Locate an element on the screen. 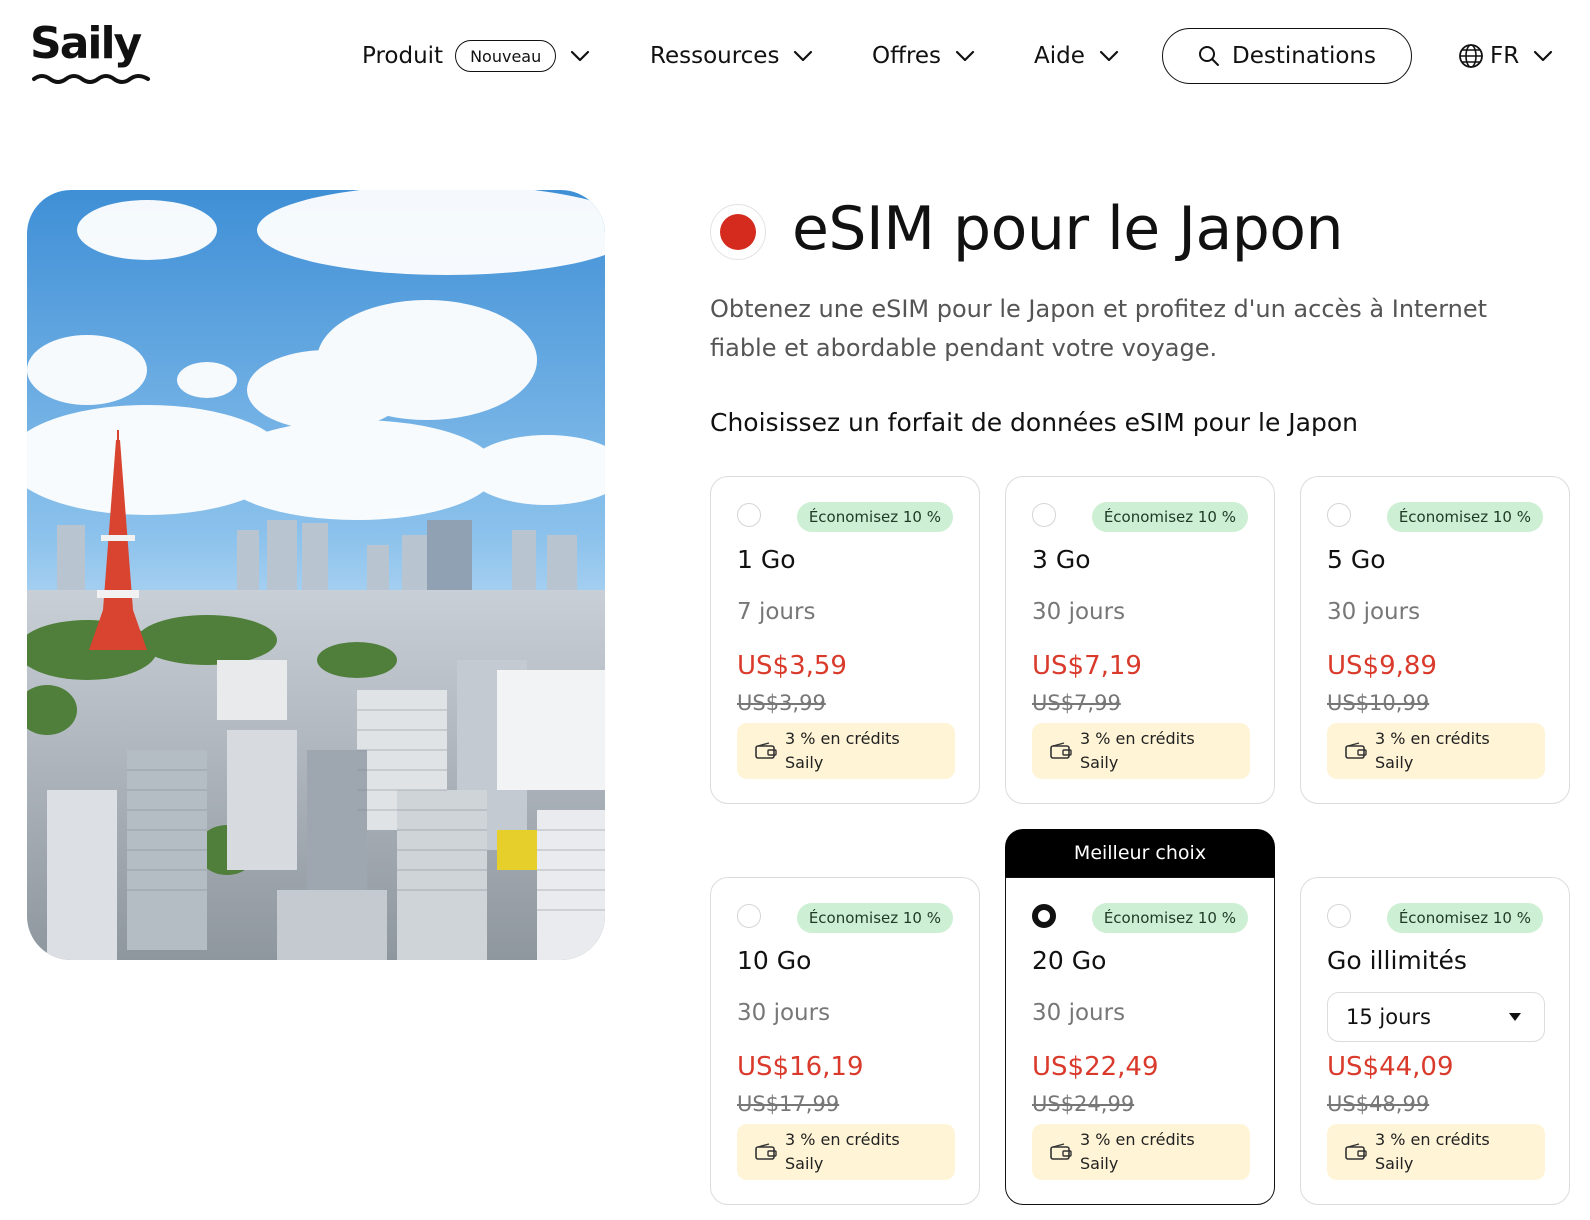 This screenshot has height=1220, width=1590. nav-label-offres: Offres is located at coordinates (907, 56).